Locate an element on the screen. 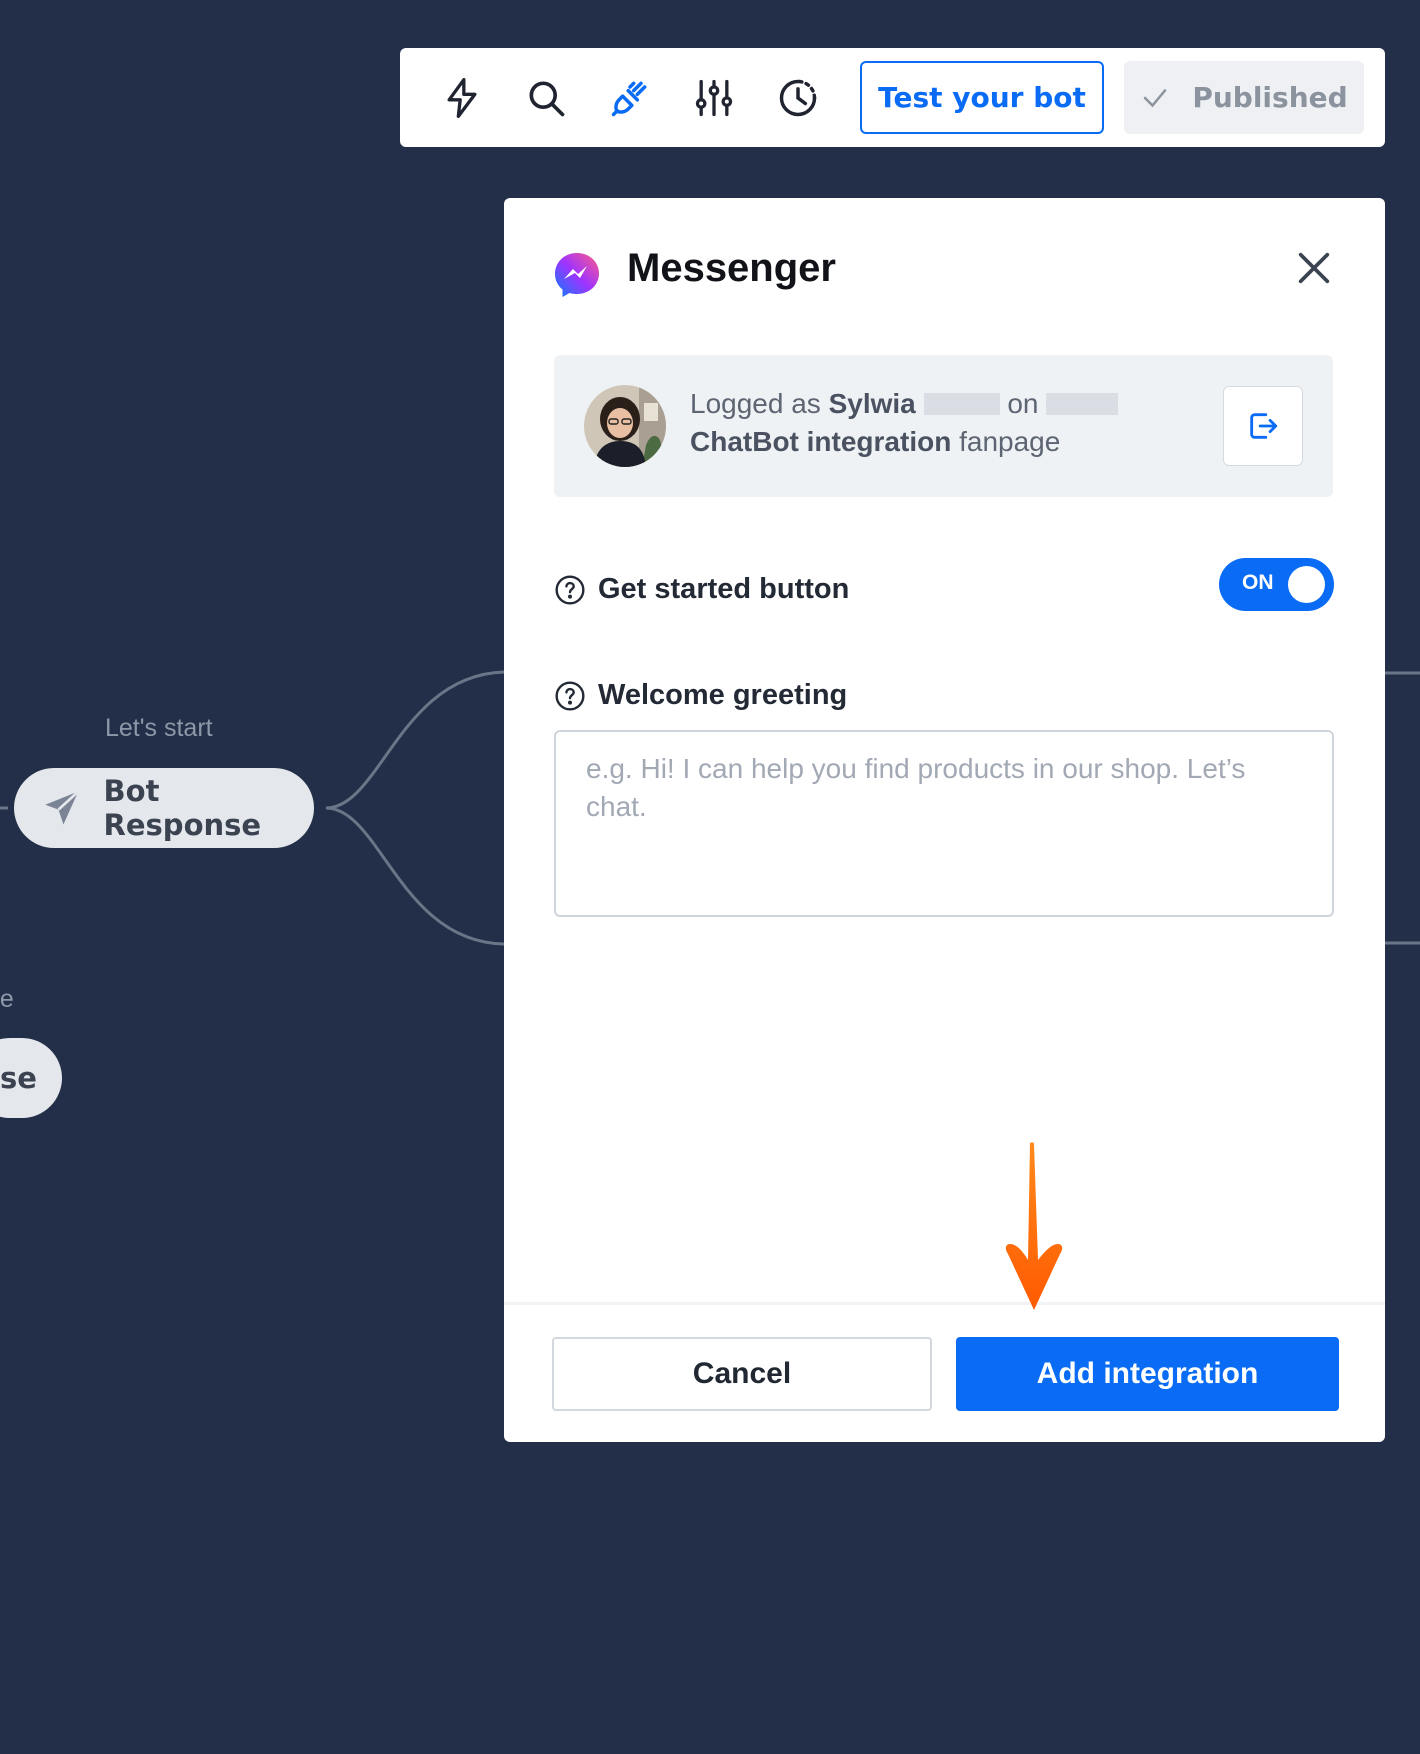  lightning-icon is located at coordinates (462, 98).